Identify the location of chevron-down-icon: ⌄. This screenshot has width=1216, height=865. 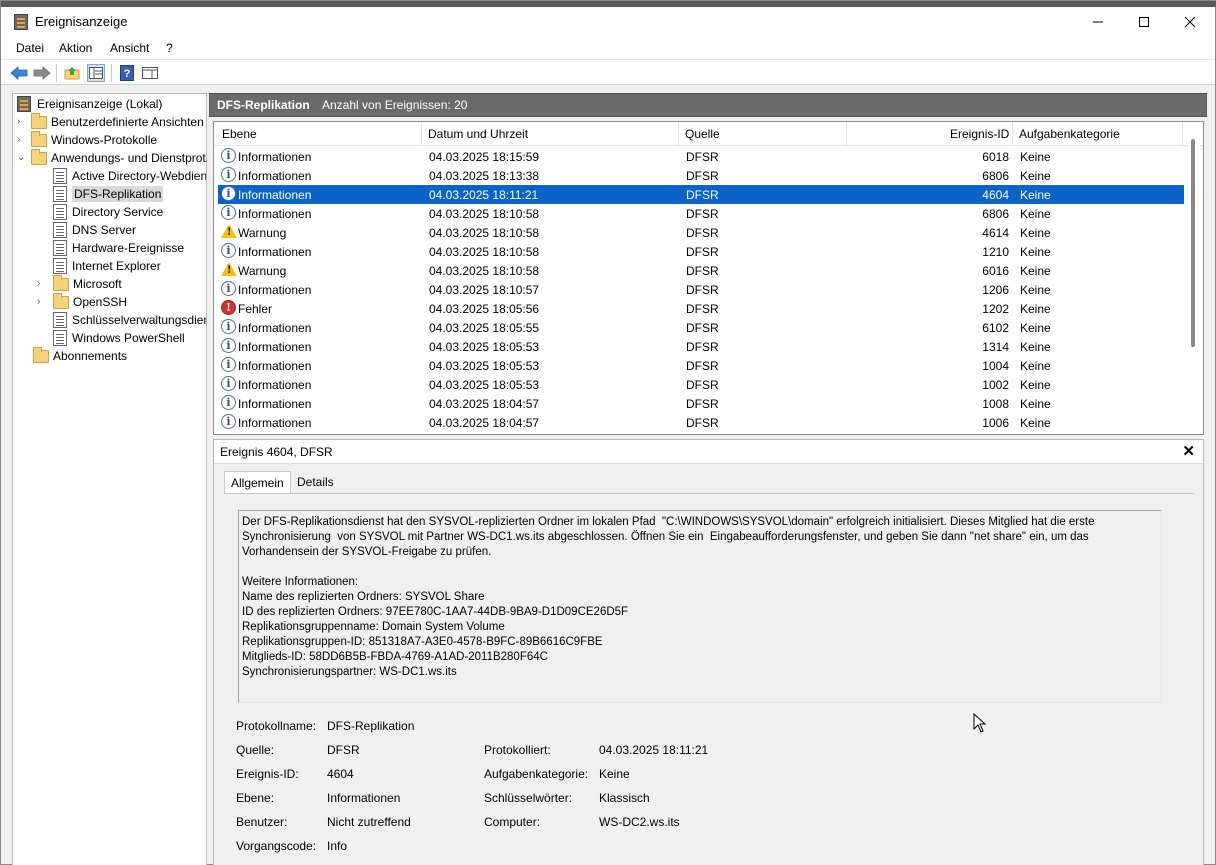
(22, 158).